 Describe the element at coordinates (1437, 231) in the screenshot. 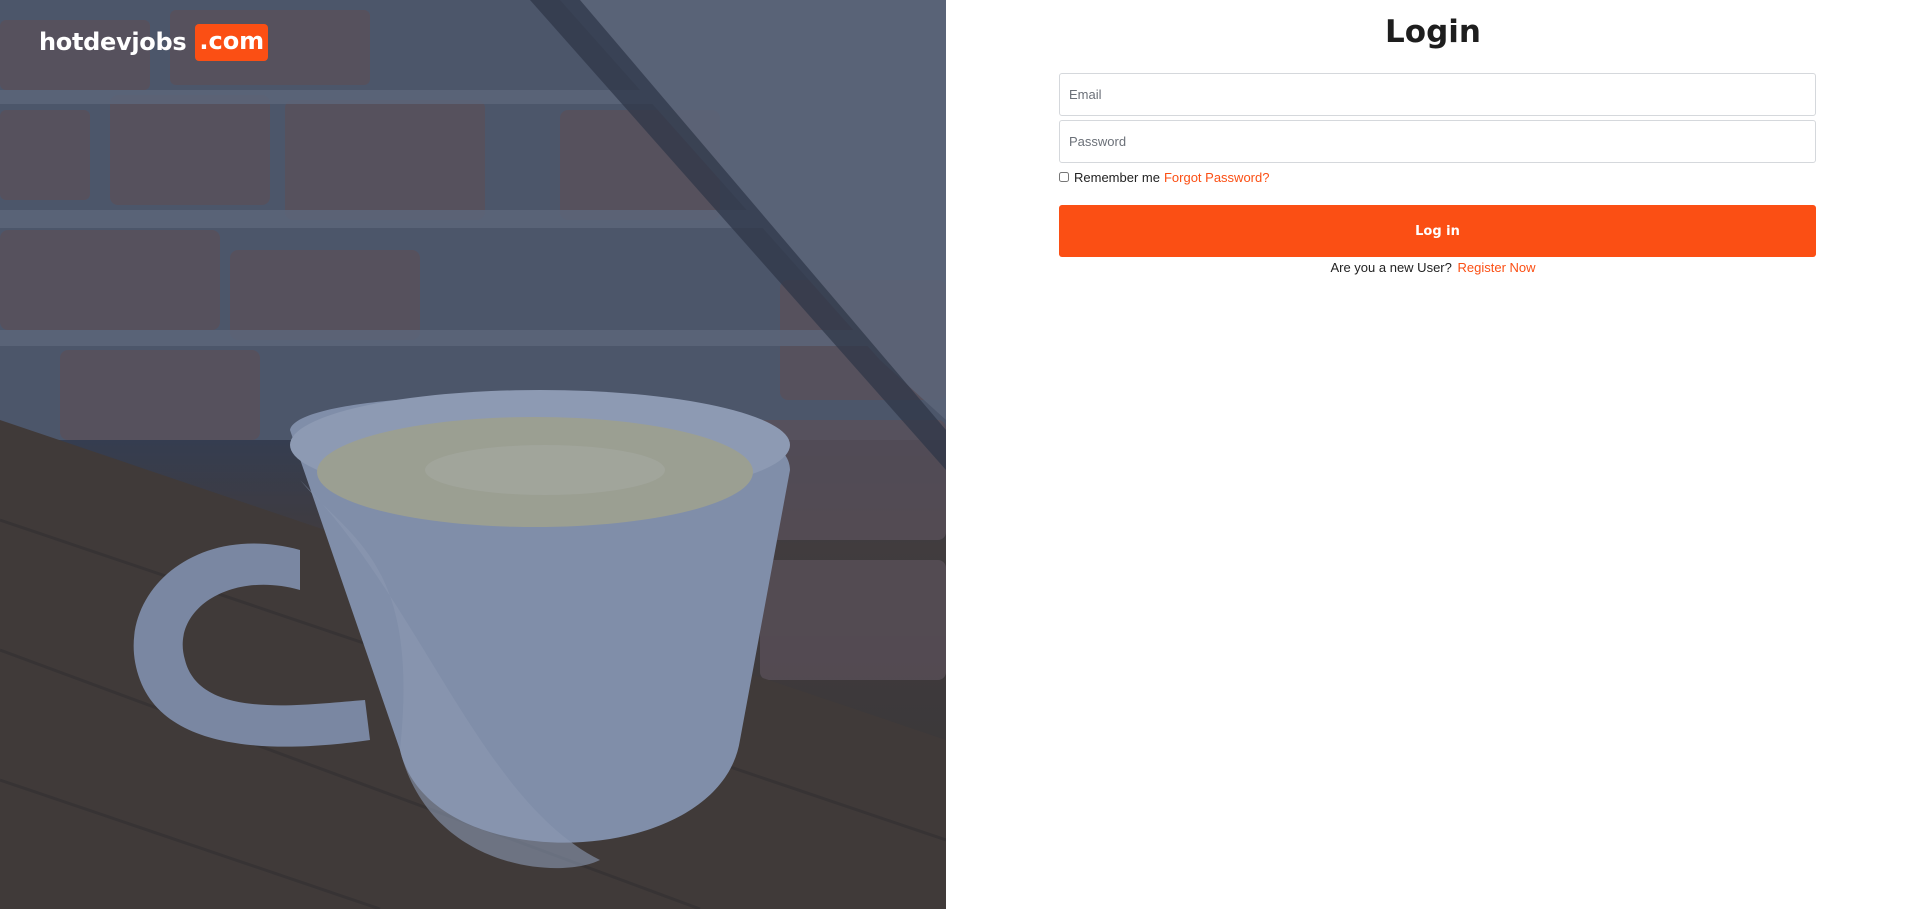

I see `login-button: Log in` at that location.